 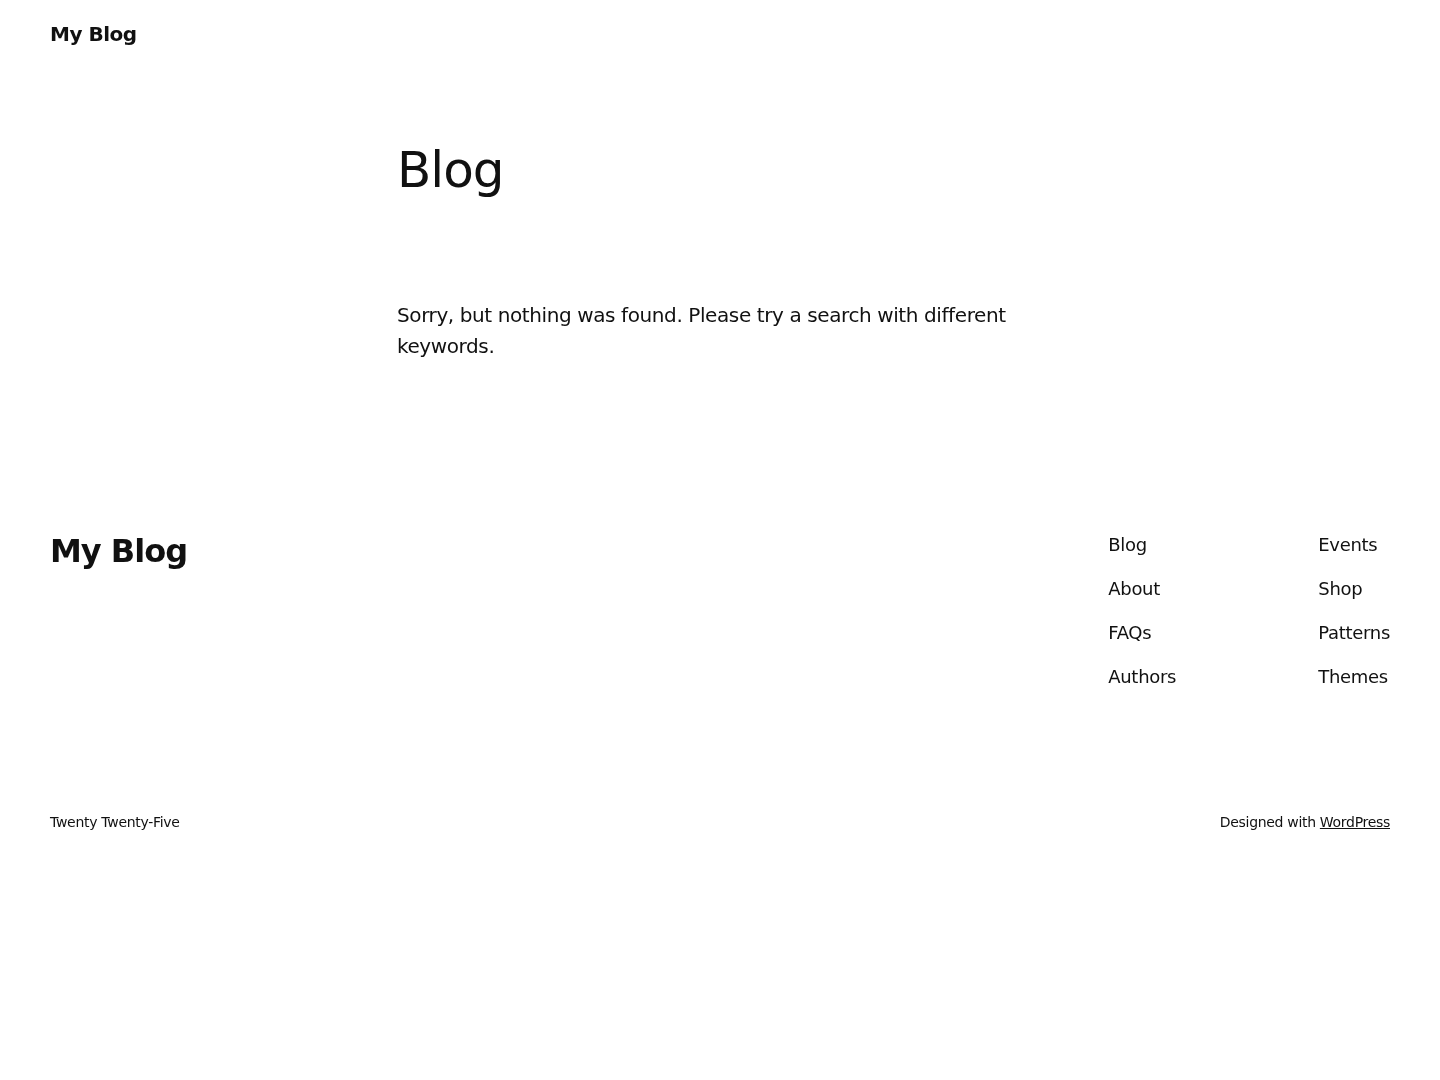 I want to click on footer-nav-link: Shop, so click(x=1340, y=588).